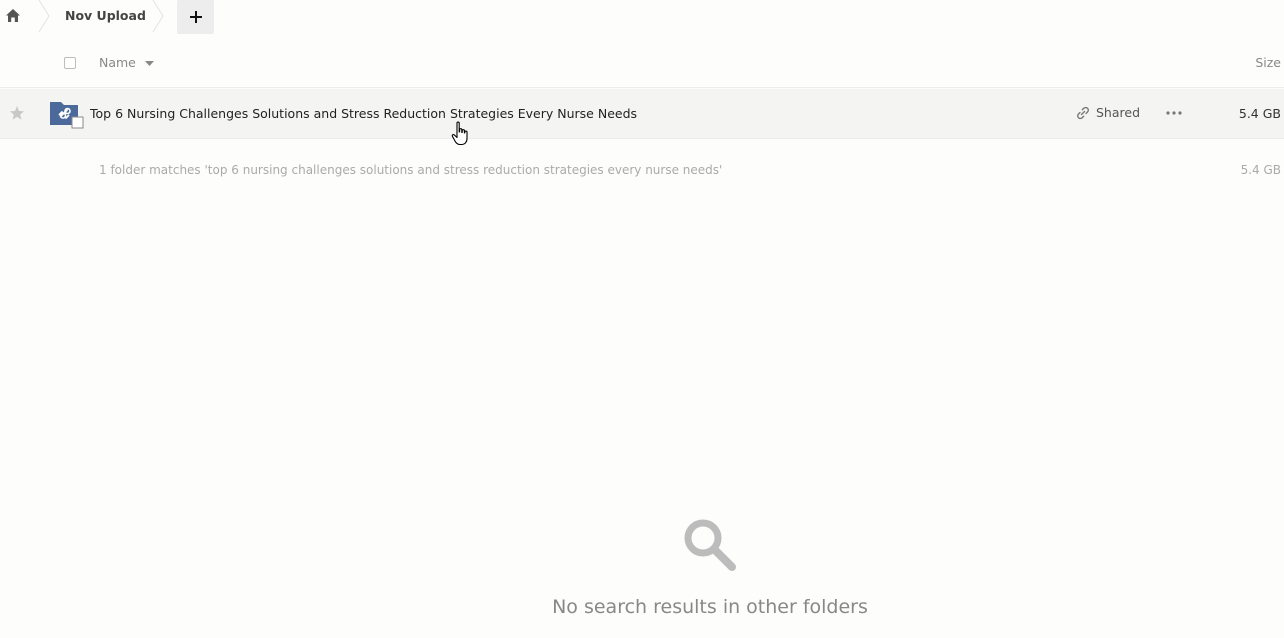 The width and height of the screenshot is (1284, 638). Describe the element at coordinates (149, 62) in the screenshot. I see `sort-down-icon` at that location.